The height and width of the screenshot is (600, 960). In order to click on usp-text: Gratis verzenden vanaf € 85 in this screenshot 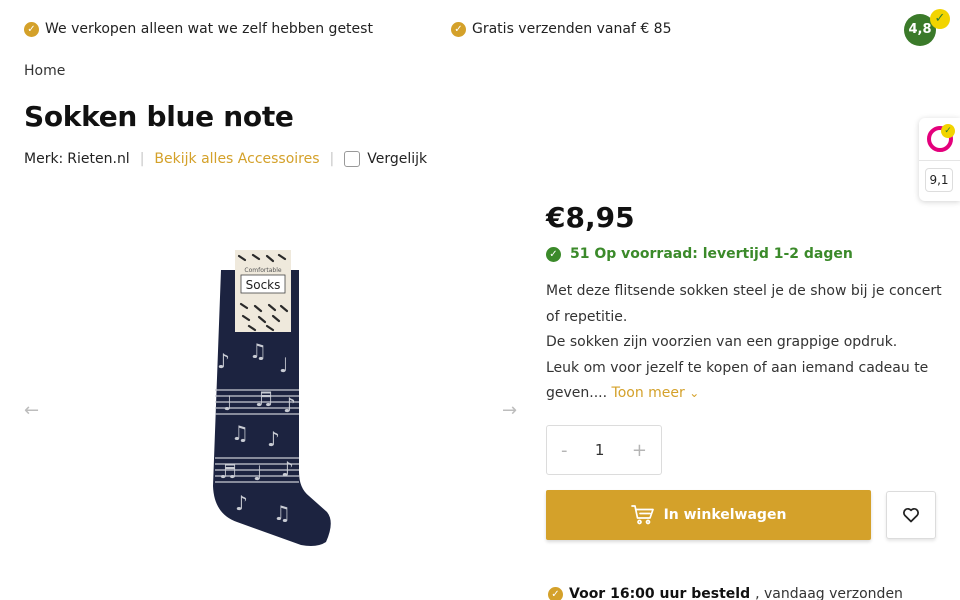, I will do `click(572, 29)`.